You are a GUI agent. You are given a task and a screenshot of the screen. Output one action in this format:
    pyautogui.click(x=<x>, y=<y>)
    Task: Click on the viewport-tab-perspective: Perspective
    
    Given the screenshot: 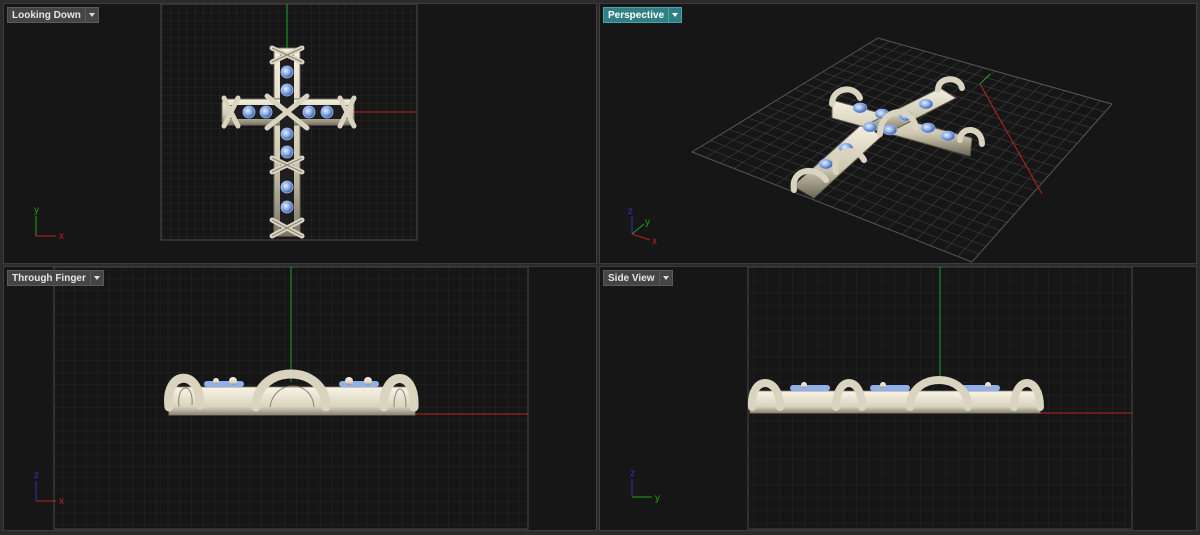 What is the action you would take?
    pyautogui.click(x=643, y=15)
    